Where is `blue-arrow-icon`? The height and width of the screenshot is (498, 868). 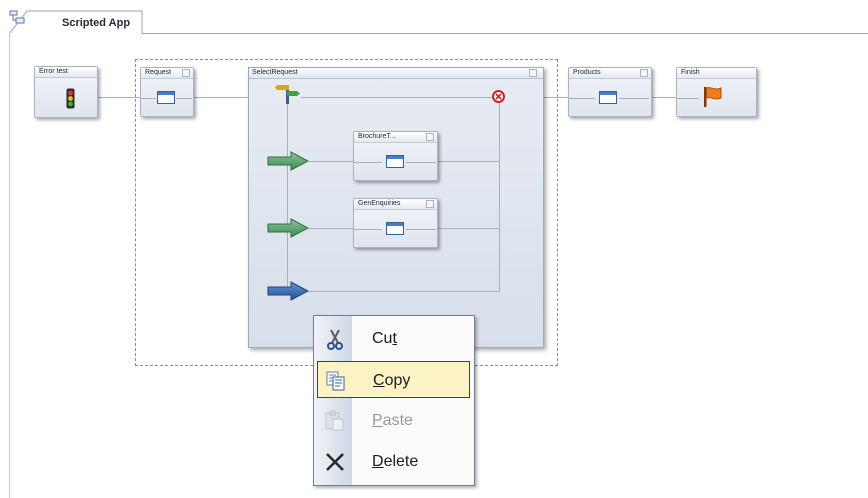 blue-arrow-icon is located at coordinates (288, 291).